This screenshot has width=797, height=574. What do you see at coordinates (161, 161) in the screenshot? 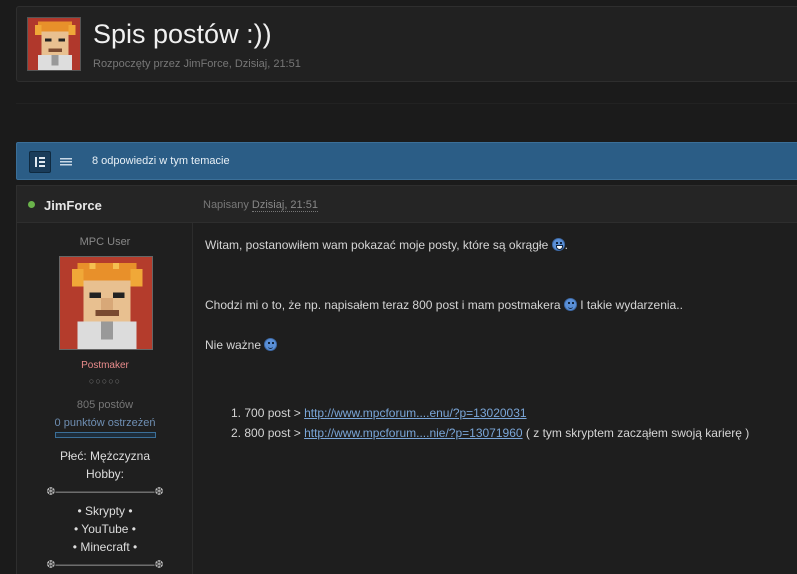
I see `replies-count: 8 odpowiedzi w tym temacie` at bounding box center [161, 161].